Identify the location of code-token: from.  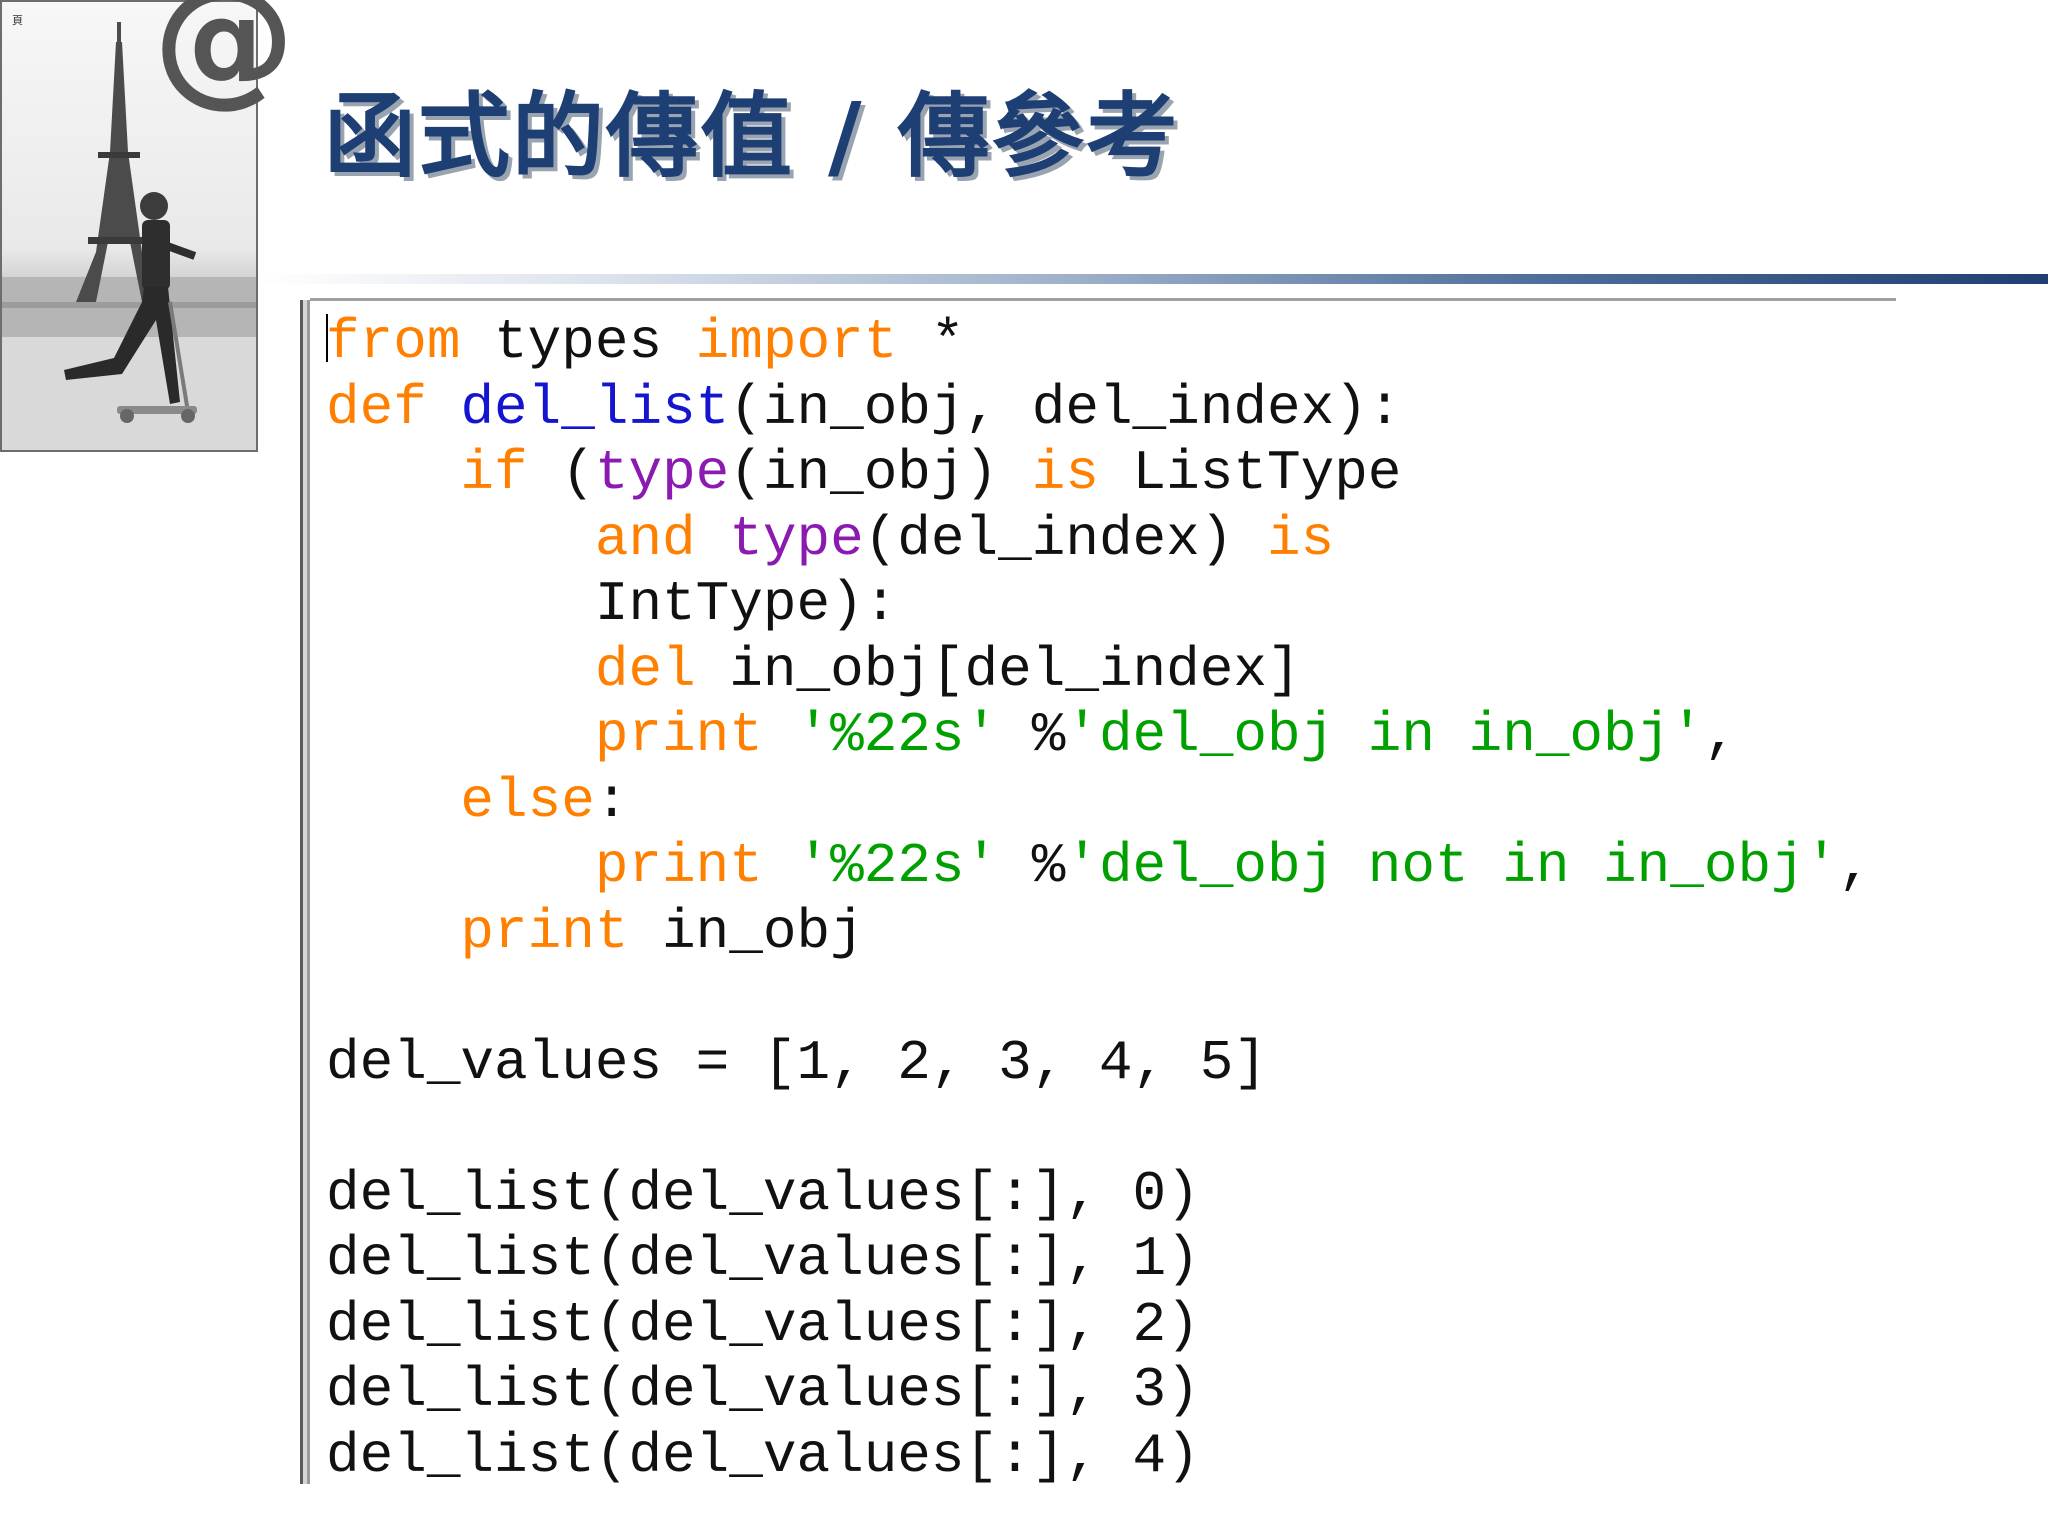
(393, 342).